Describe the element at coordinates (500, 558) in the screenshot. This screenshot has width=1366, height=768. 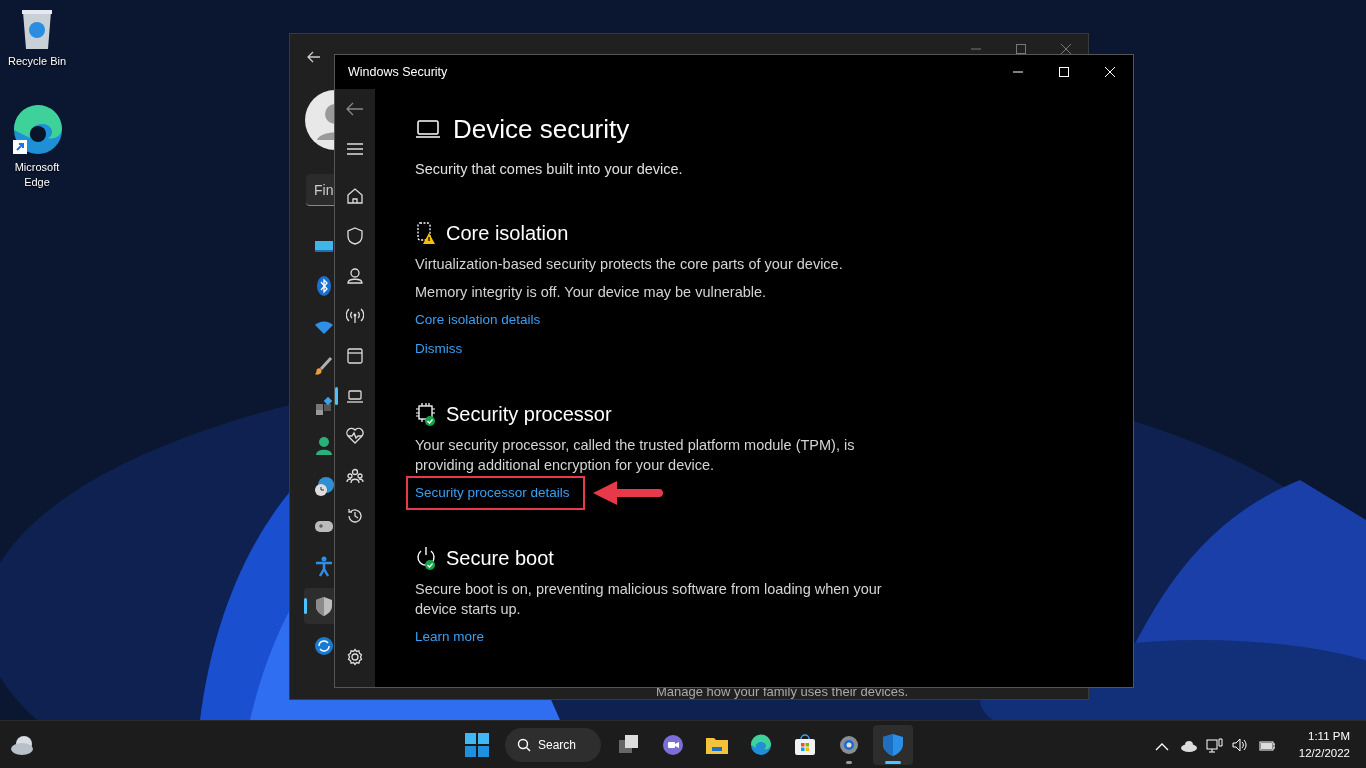
I see `section-title: Secure boot` at that location.